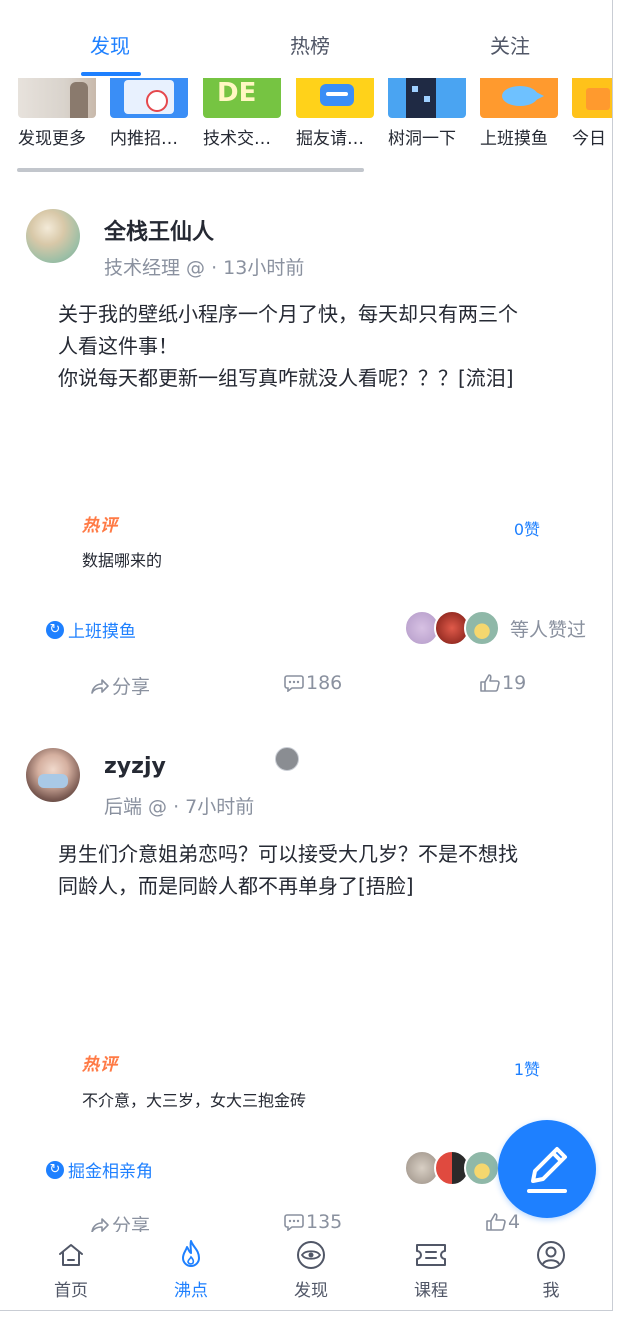  Describe the element at coordinates (71, 1269) in the screenshot. I see `nav-home: 首页` at that location.